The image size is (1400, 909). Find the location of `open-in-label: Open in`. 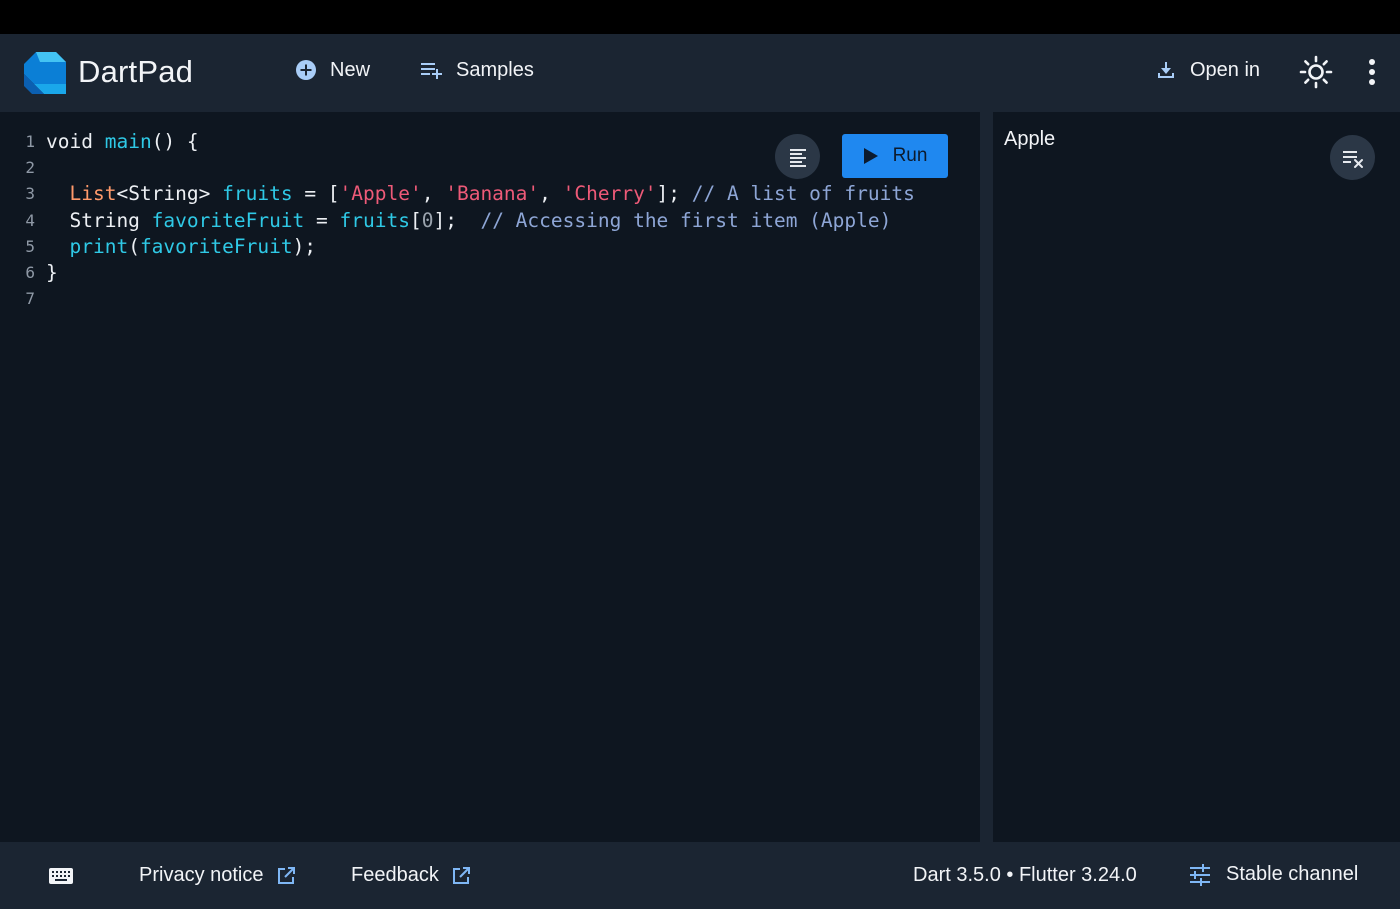

open-in-label: Open in is located at coordinates (1225, 69).